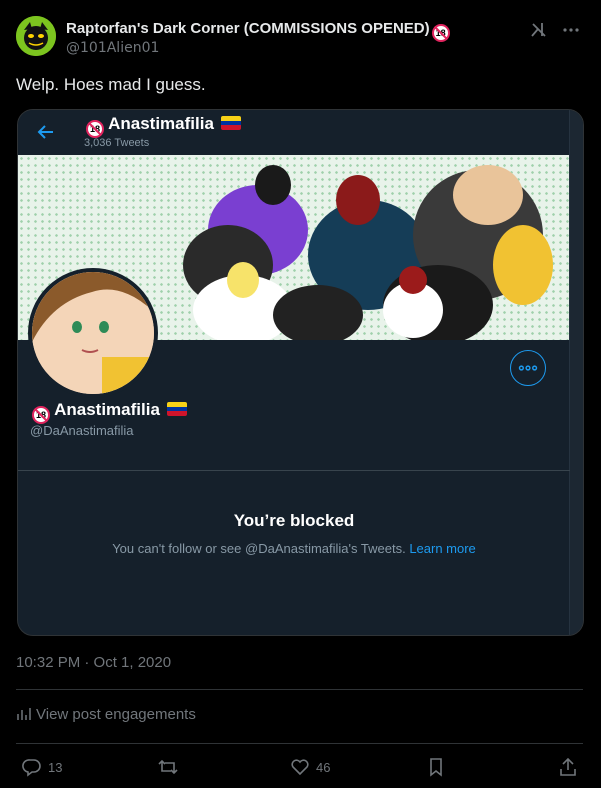  I want to click on share-icon, so click(568, 766).